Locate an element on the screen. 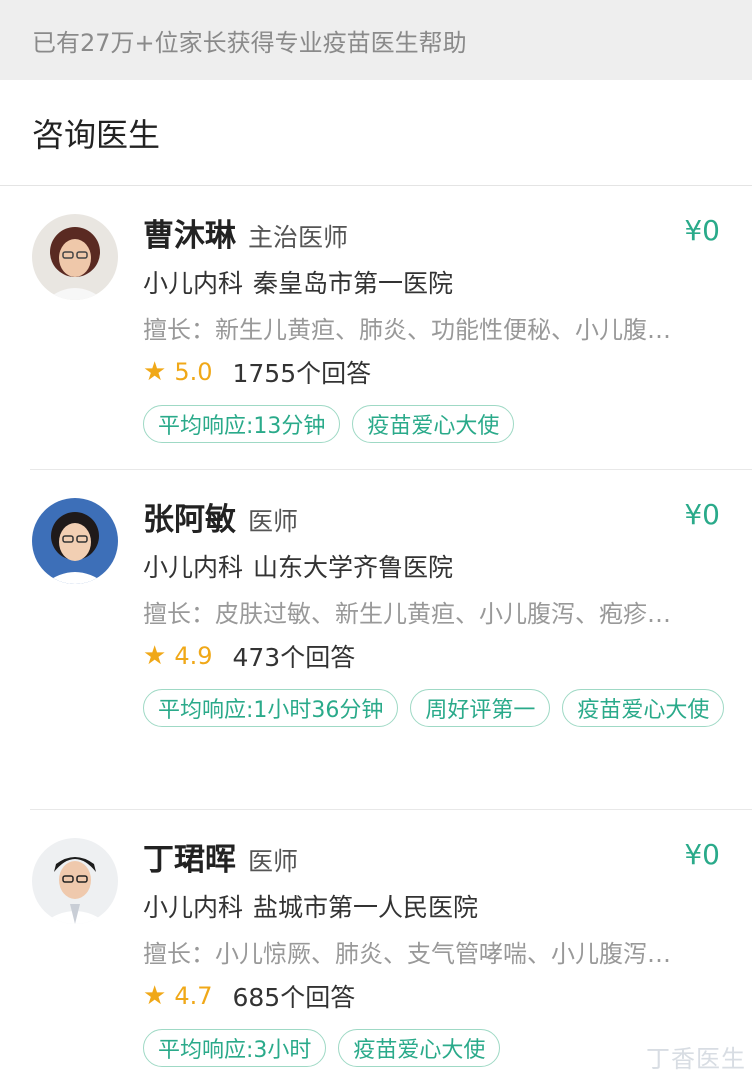  doctor-department-line: 小儿内科 山东大学齐鲁医院 is located at coordinates (298, 566).